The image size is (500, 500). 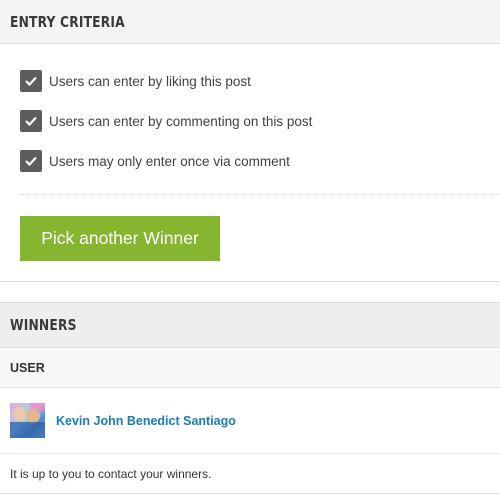 What do you see at coordinates (260, 81) in the screenshot?
I see `criteria-item-like: Users can enter by liking this post` at bounding box center [260, 81].